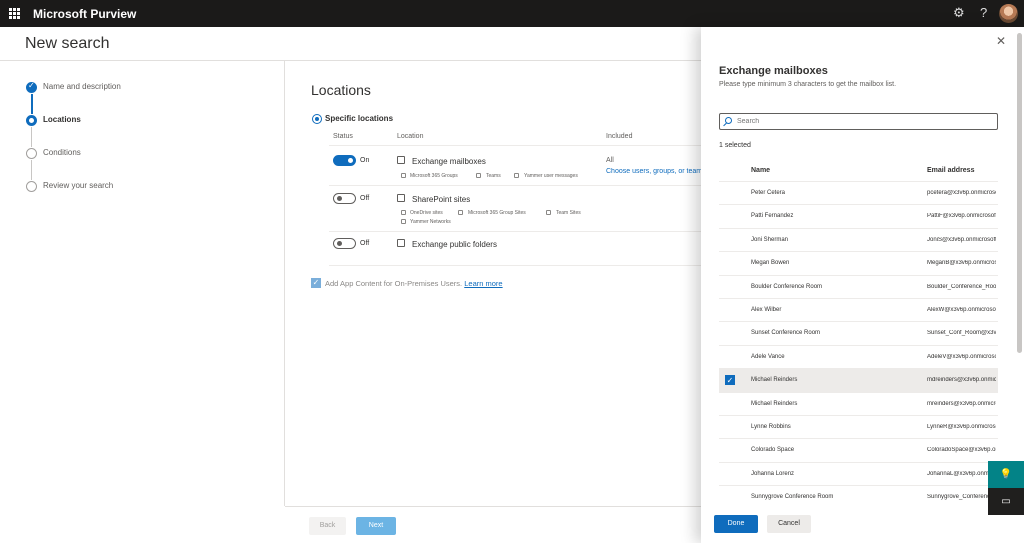  Describe the element at coordinates (441, 199) in the screenshot. I see `location-name: SharePoint sites` at that location.